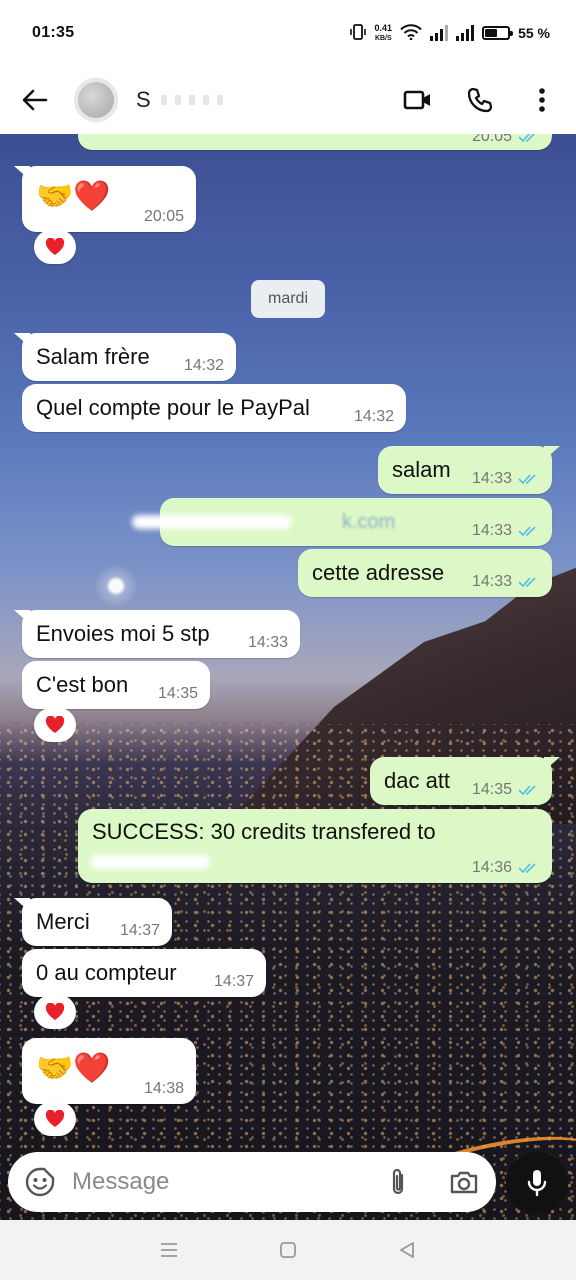 This screenshot has height=1280, width=576. Describe the element at coordinates (358, 33) in the screenshot. I see `vibrate-icon` at that location.